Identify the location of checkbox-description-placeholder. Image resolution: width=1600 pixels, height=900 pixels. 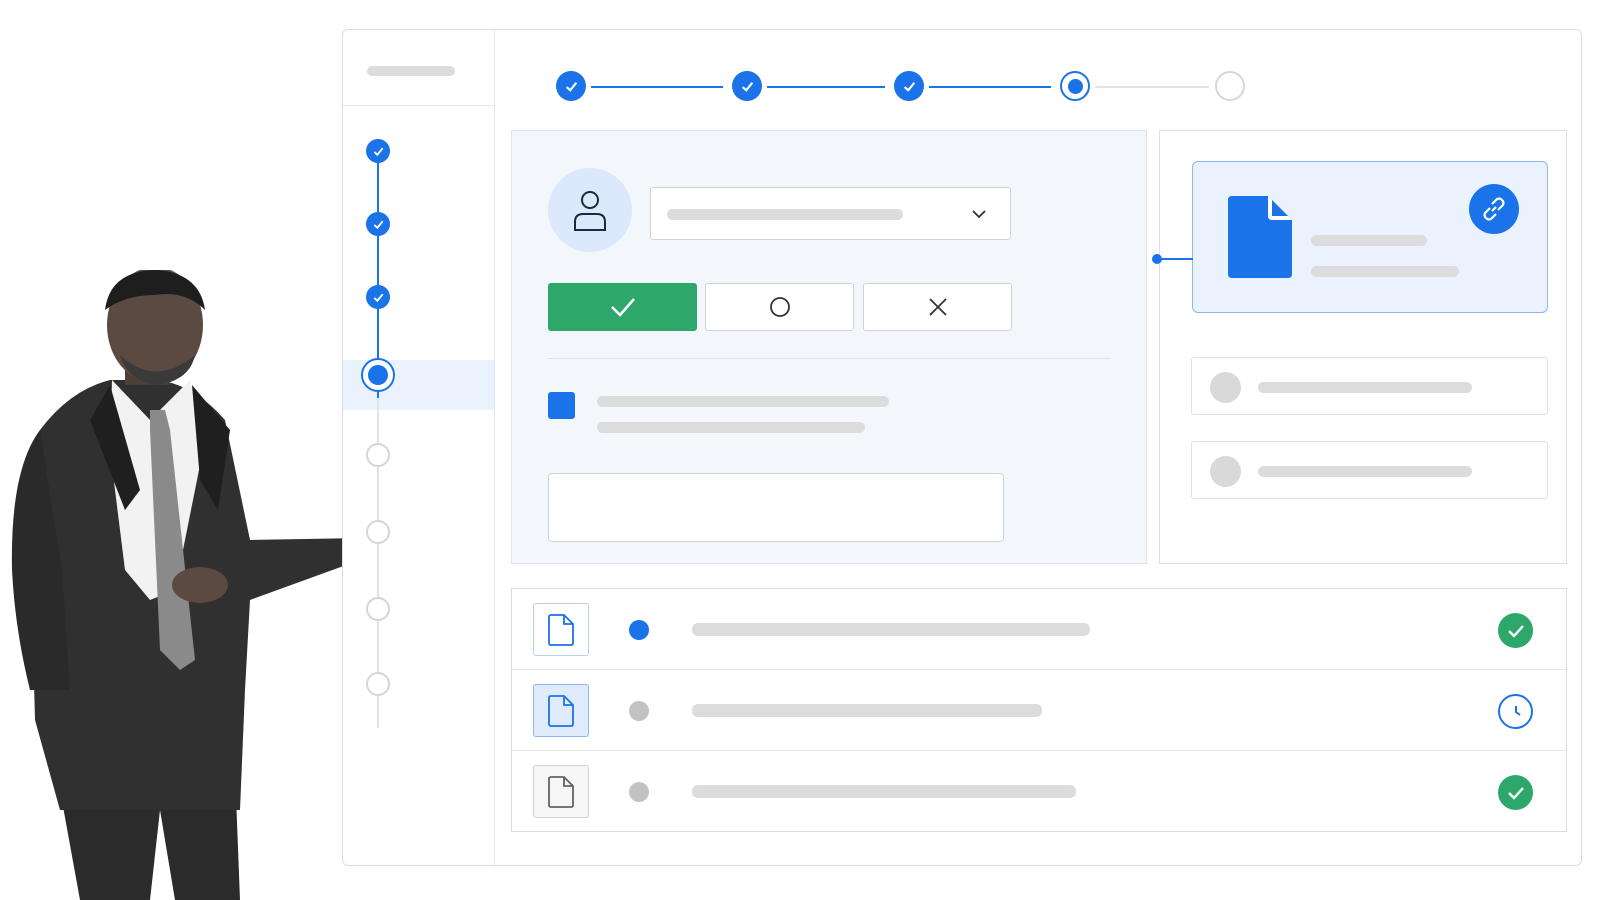
(731, 427).